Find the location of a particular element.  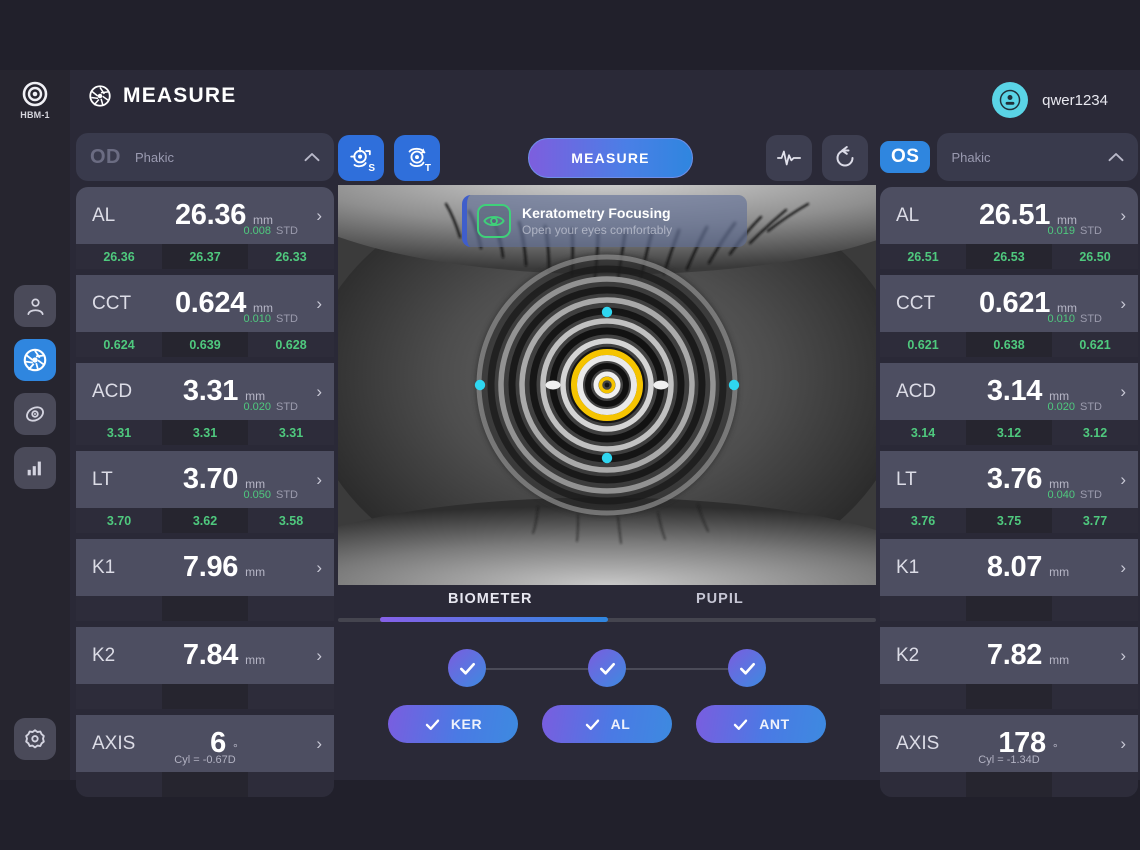

sidebar-item-settings is located at coordinates (35, 739).